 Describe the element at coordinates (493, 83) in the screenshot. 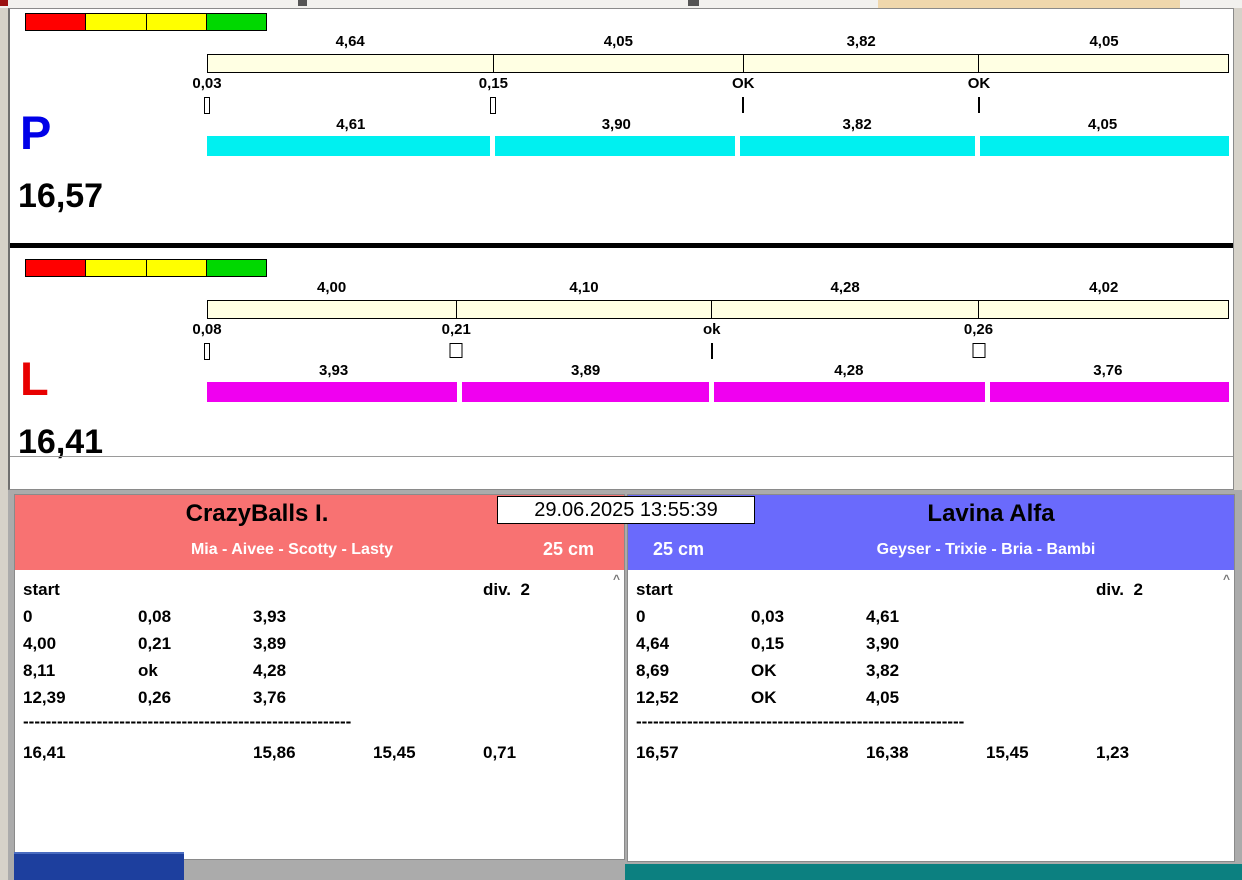

I see `split-marker-label: 0,15` at that location.